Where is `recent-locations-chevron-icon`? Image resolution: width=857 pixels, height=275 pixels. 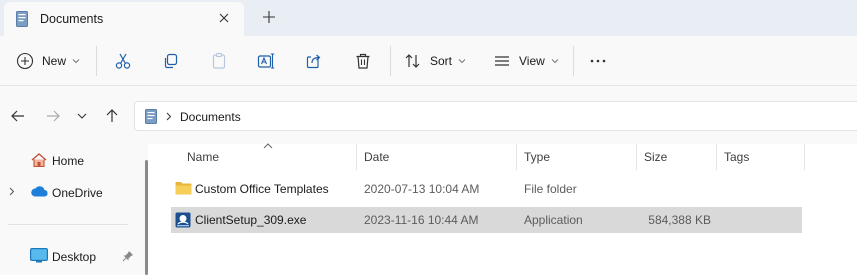 recent-locations-chevron-icon is located at coordinates (82, 116).